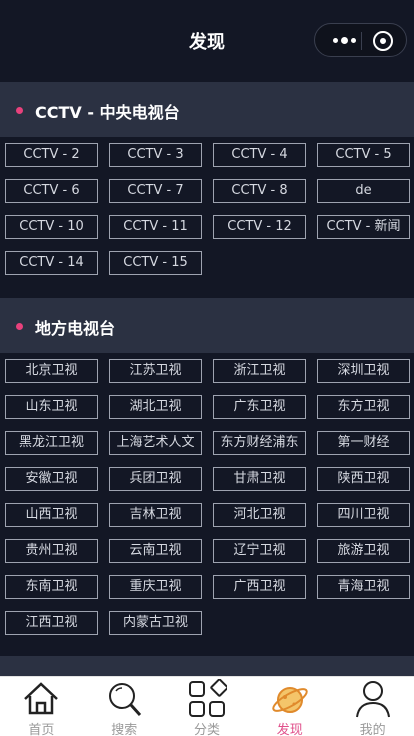 The width and height of the screenshot is (414, 736). Describe the element at coordinates (51, 515) in the screenshot. I see `channel-button: 山西卫视` at that location.